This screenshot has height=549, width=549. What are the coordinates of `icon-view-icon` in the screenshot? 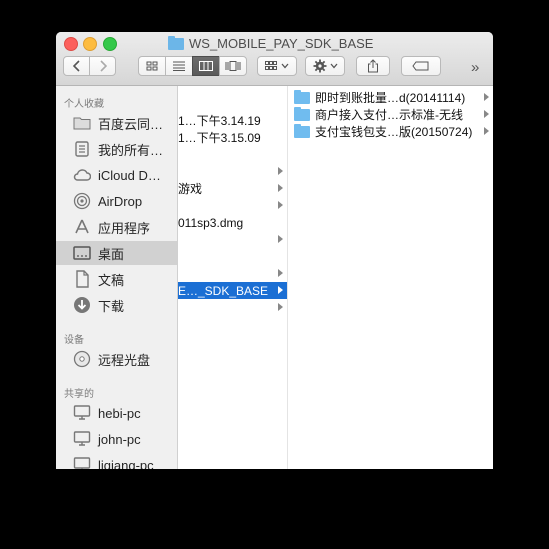 It's located at (152, 66).